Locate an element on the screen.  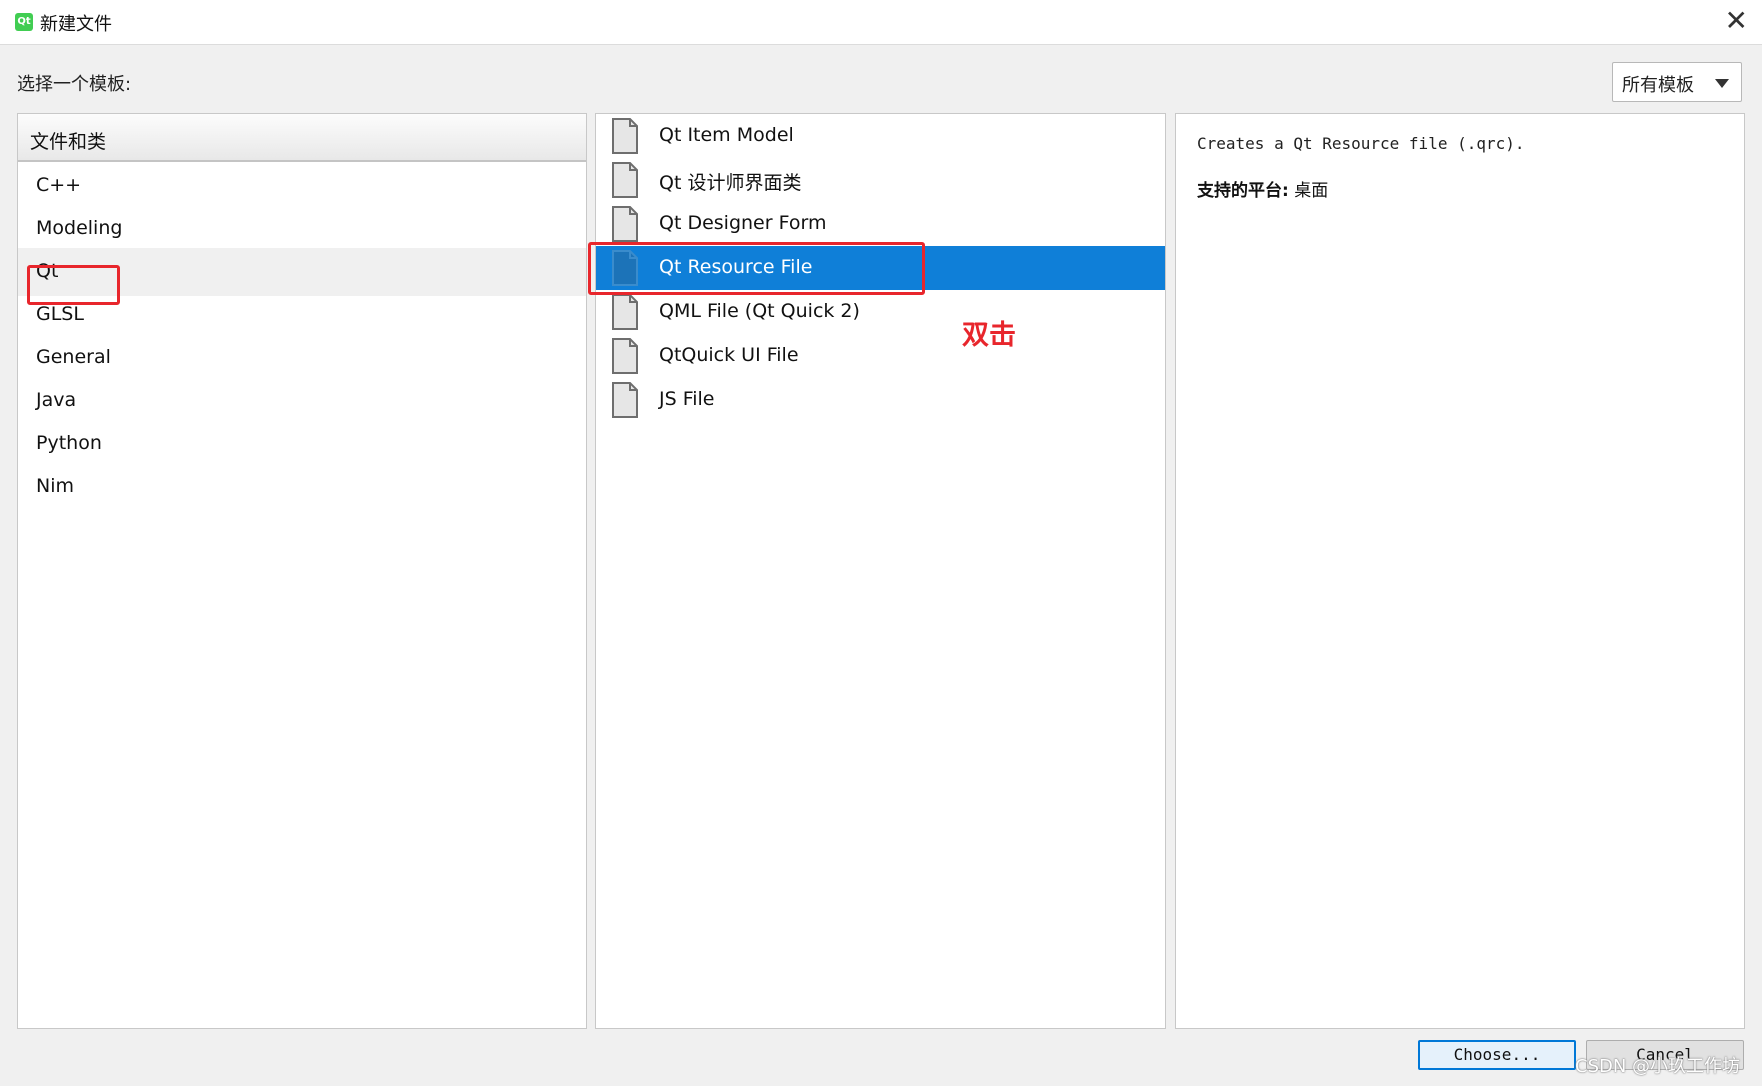
annotation-highlight-resource-file is located at coordinates (756, 268).